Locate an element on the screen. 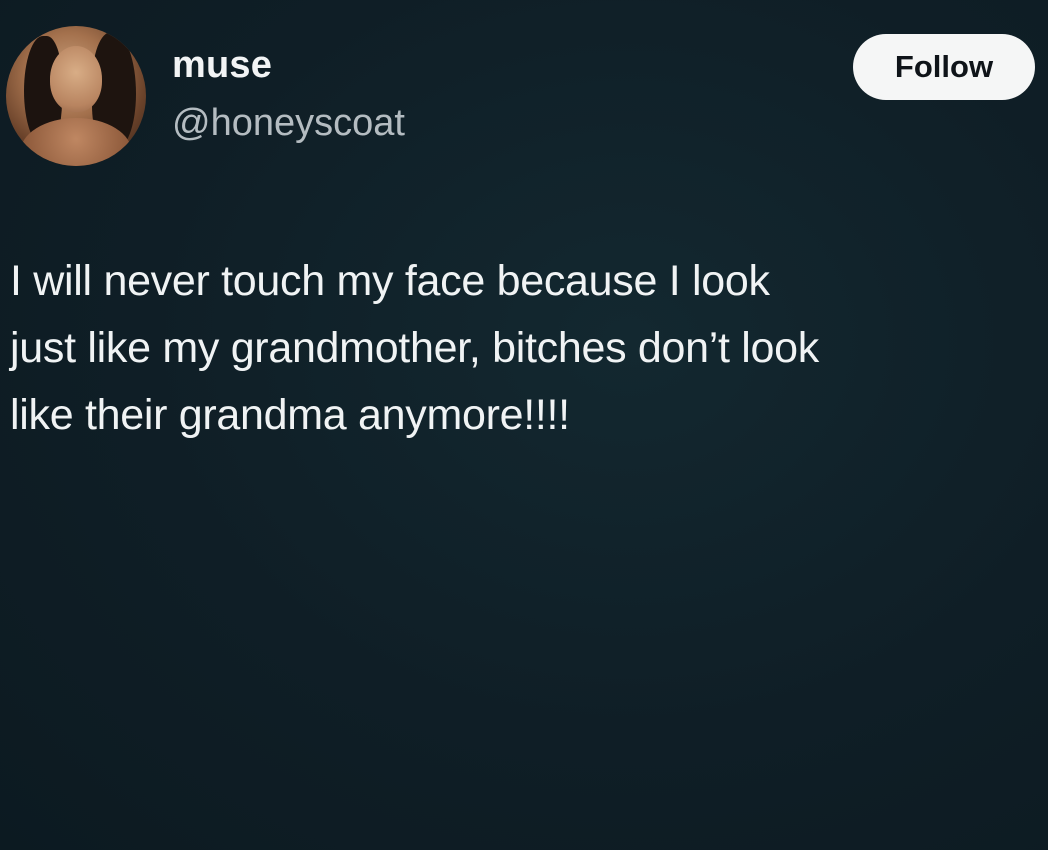  display-name: muse is located at coordinates (222, 65).